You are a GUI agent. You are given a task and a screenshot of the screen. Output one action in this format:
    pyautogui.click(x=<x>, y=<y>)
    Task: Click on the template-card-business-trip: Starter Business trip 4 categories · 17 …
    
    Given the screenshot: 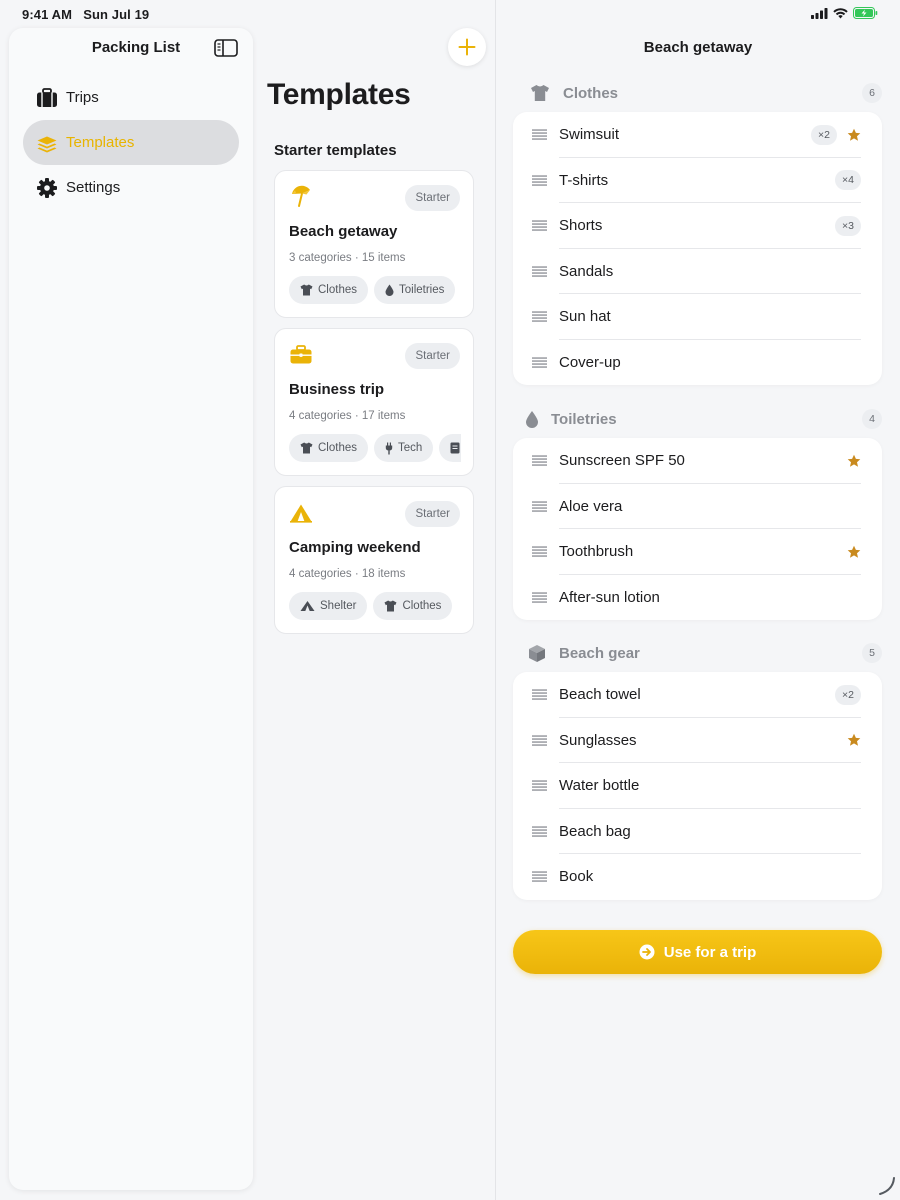 What is the action you would take?
    pyautogui.click(x=374, y=402)
    